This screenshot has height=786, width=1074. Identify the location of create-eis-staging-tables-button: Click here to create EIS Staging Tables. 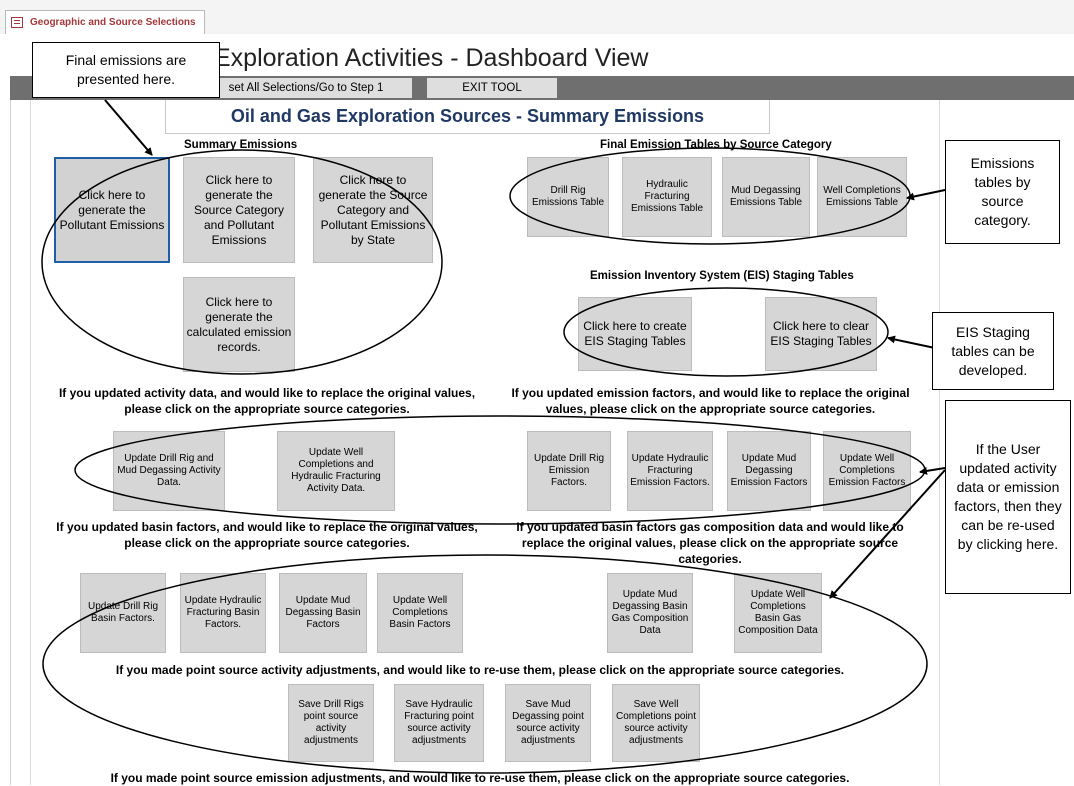
(635, 334).